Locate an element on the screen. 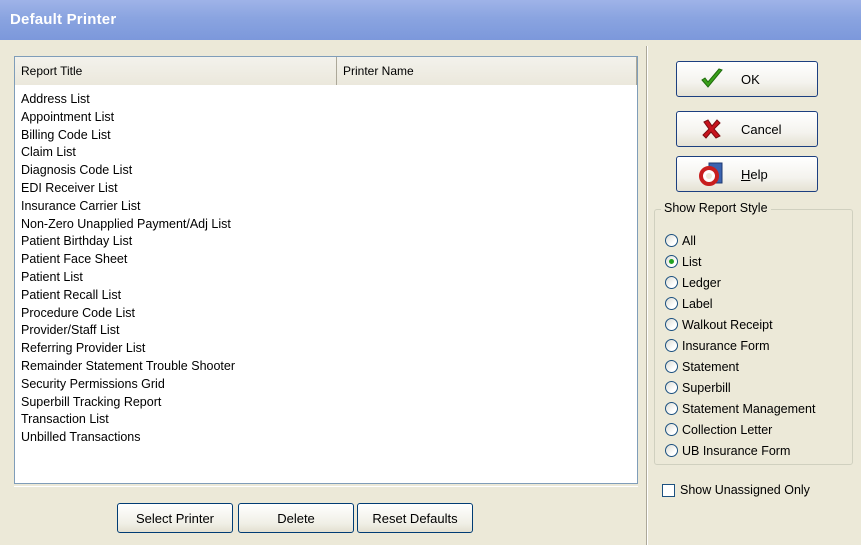 The image size is (861, 545). list-item: Referring Provider List is located at coordinates (329, 349).